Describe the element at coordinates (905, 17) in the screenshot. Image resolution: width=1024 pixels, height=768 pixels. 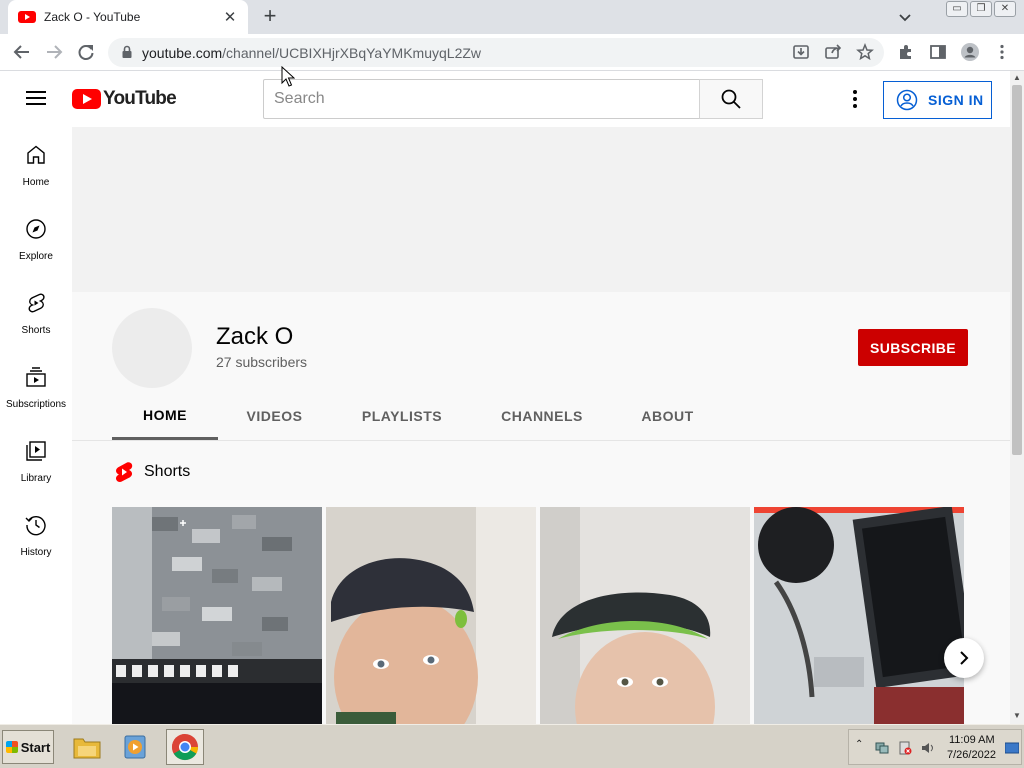
I see `tab-search-chevron-icon` at that location.